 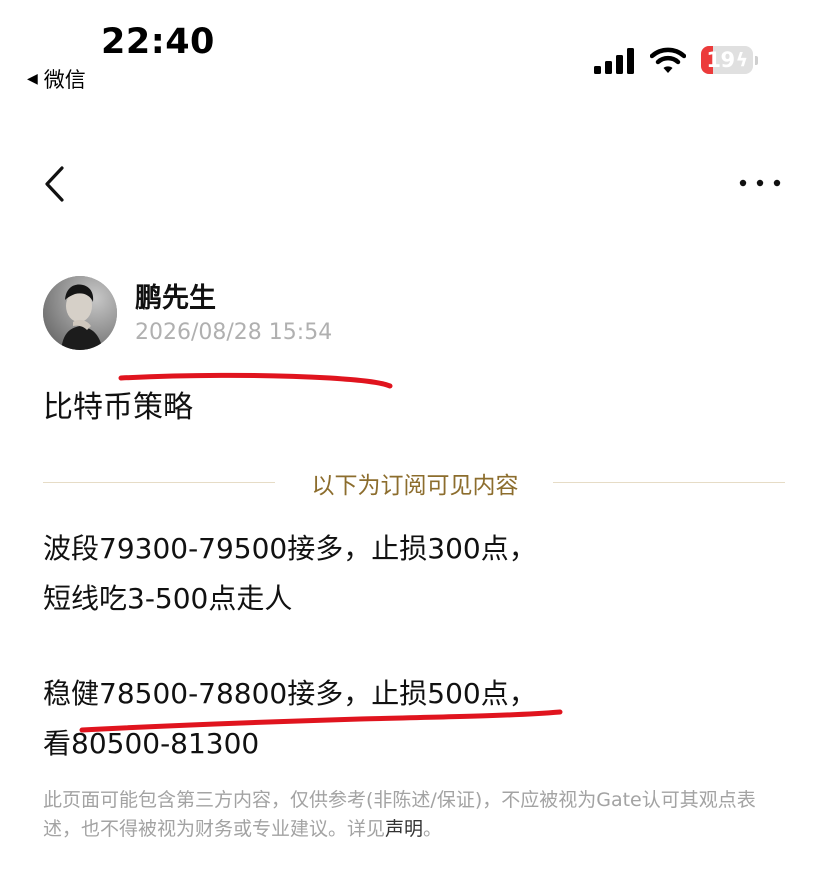 What do you see at coordinates (720, 60) in the screenshot?
I see `battery-level: 19` at bounding box center [720, 60].